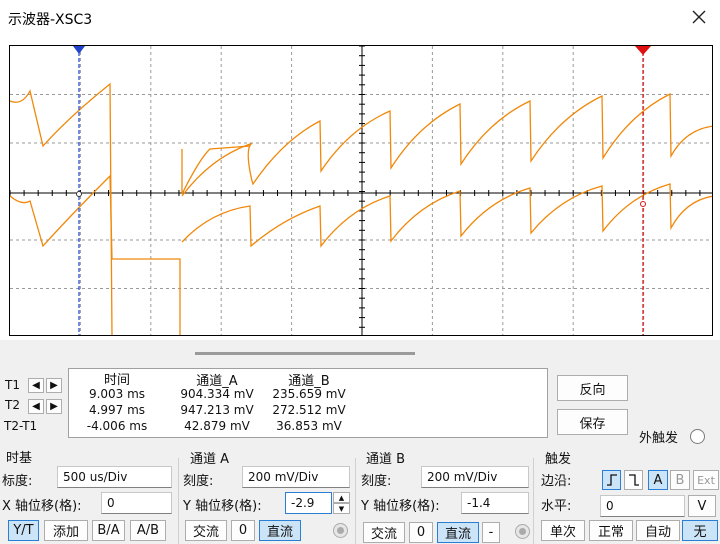  I want to click on delta-time: -4.006 ms, so click(117, 426).